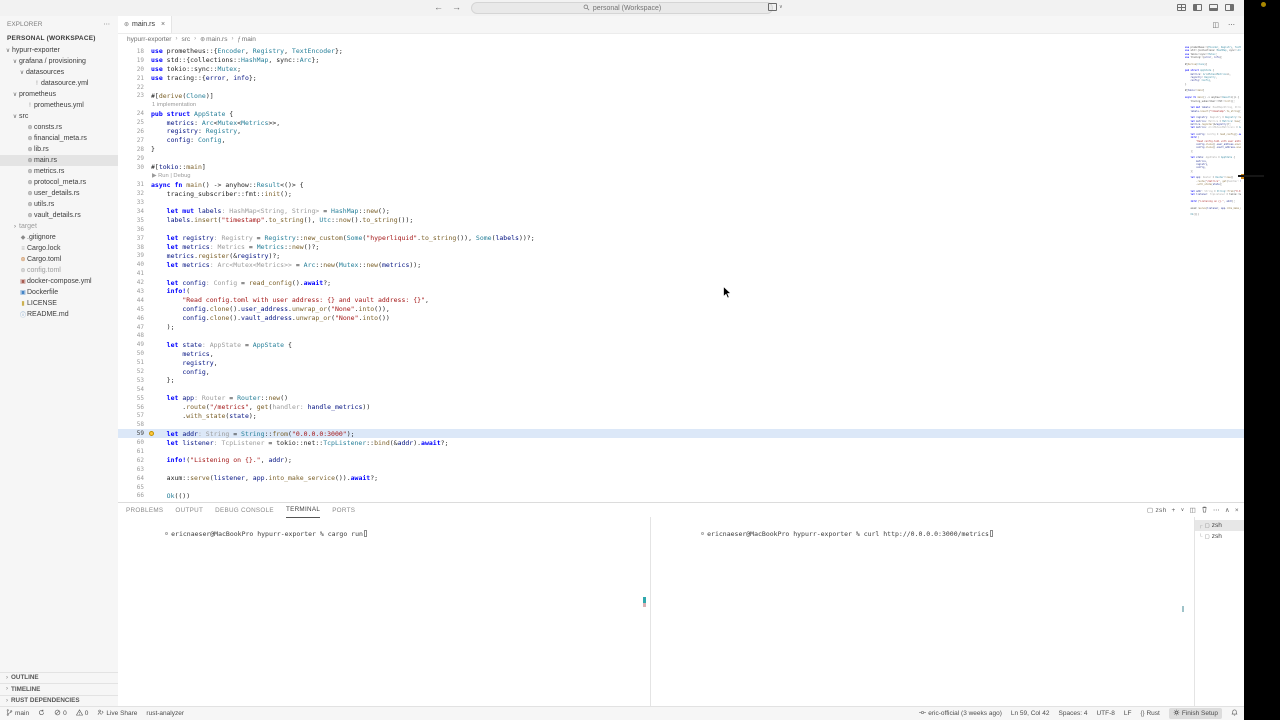  Describe the element at coordinates (145, 24) in the screenshot. I see `tab-main-rs: ⊛ main.rs ×` at that location.